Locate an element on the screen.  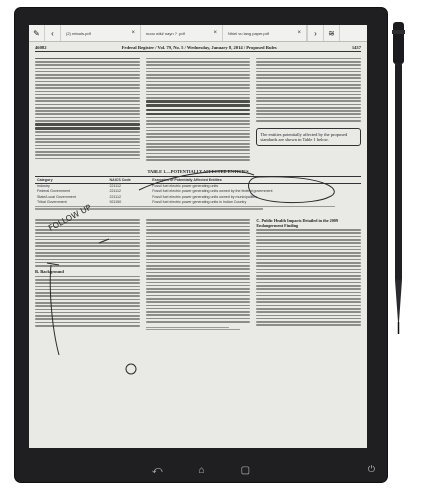
power-icon: ⏻ is located at coordinates (371, 469).